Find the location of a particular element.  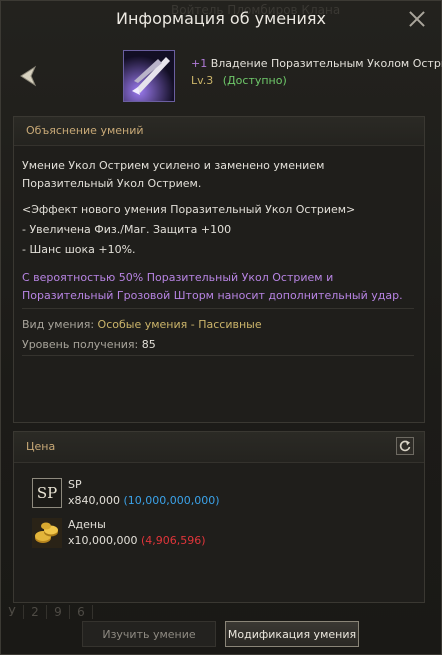

required-amount: x10,000,000 is located at coordinates (103, 540).